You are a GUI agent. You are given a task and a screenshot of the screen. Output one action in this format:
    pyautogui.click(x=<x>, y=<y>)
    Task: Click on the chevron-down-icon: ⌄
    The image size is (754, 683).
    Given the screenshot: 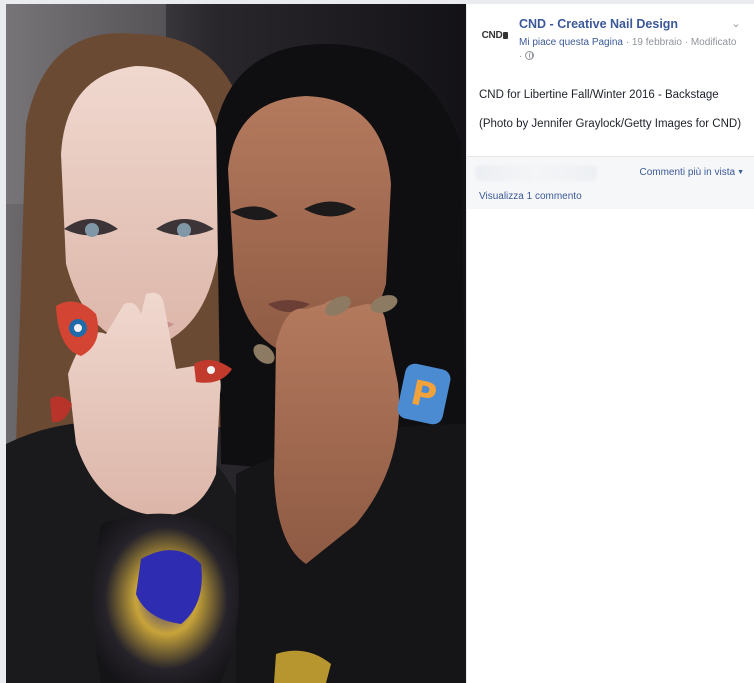 What is the action you would take?
    pyautogui.click(x=736, y=24)
    